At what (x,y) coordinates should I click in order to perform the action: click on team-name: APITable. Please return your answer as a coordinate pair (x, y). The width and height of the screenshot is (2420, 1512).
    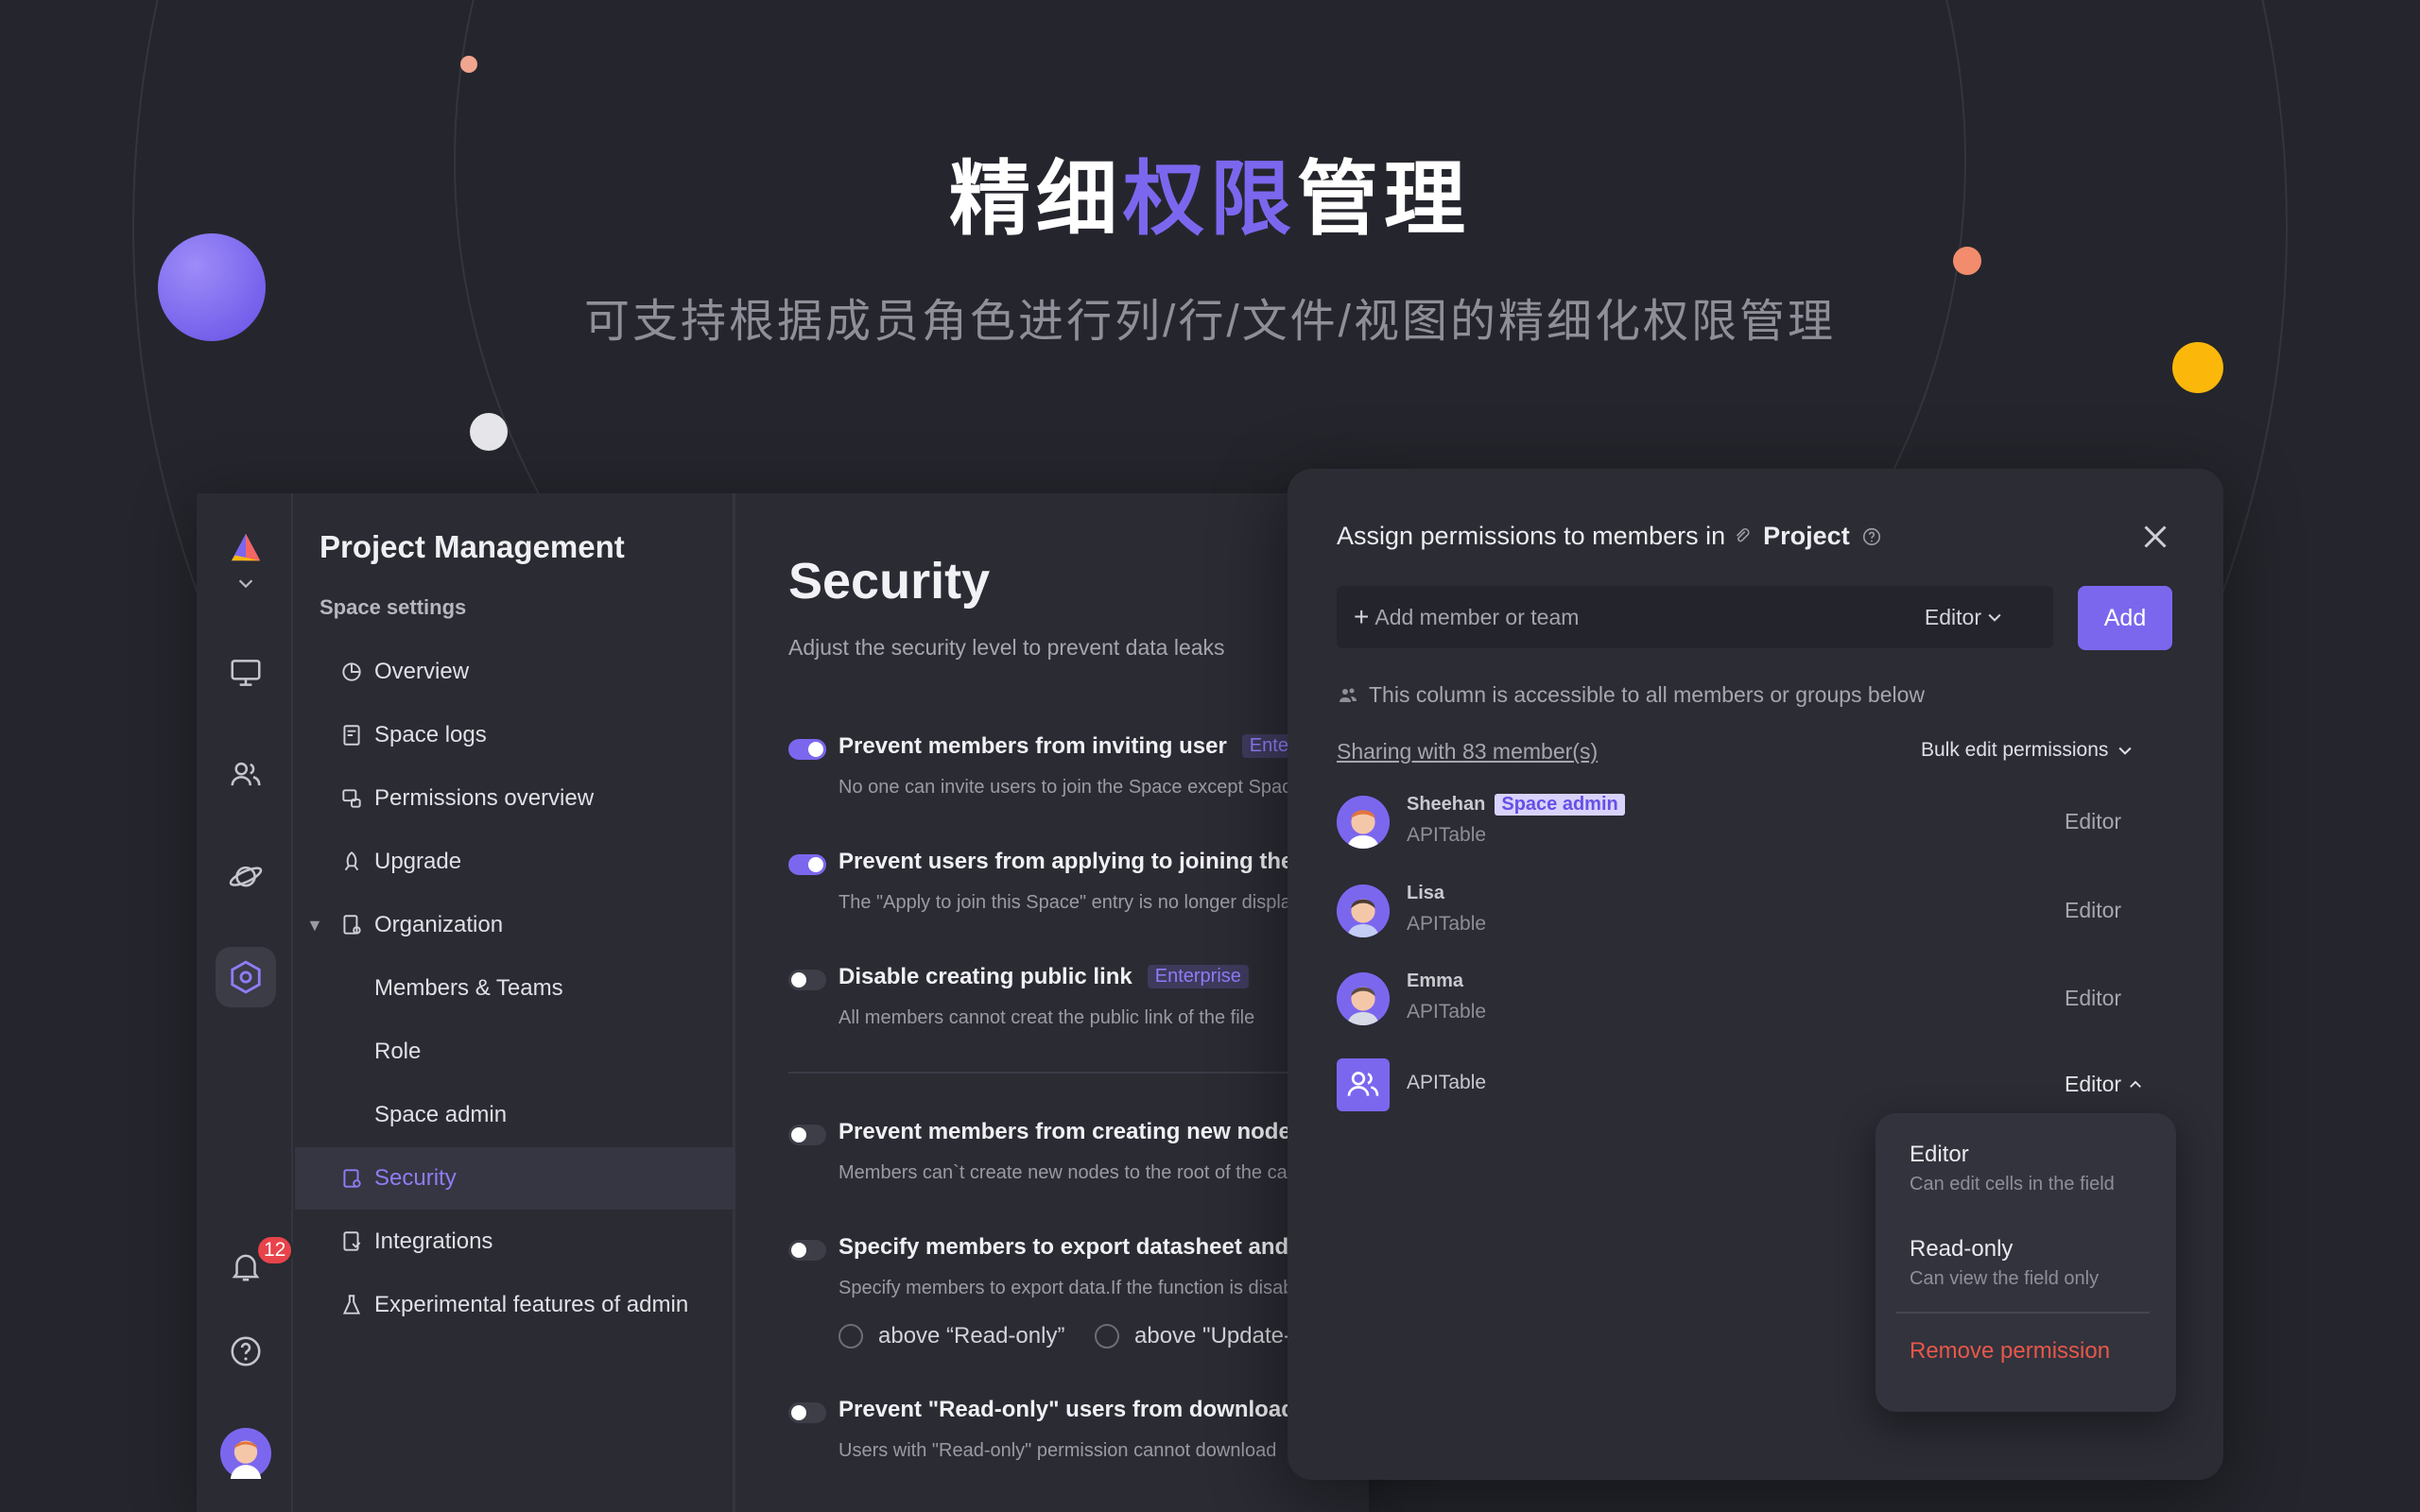
    Looking at the image, I should click on (1447, 1082).